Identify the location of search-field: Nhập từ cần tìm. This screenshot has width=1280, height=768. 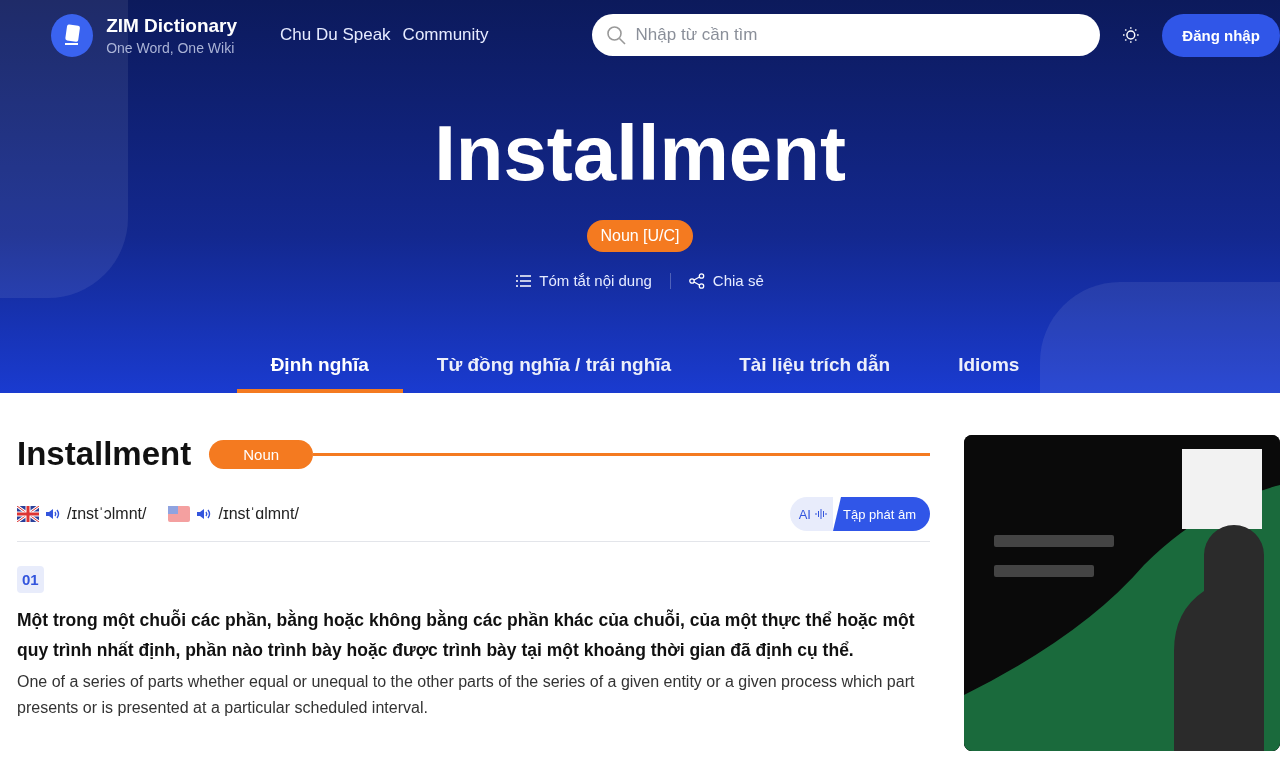
(845, 35).